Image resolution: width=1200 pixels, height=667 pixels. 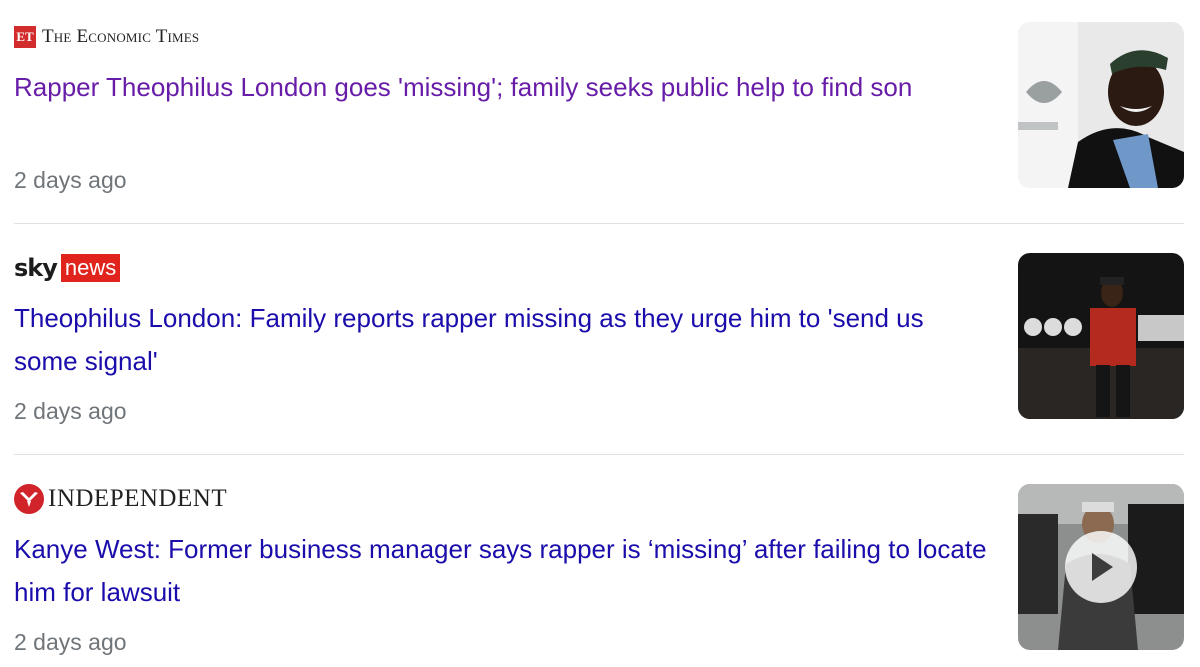 I want to click on source-name: The Economic Times, so click(x=121, y=36).